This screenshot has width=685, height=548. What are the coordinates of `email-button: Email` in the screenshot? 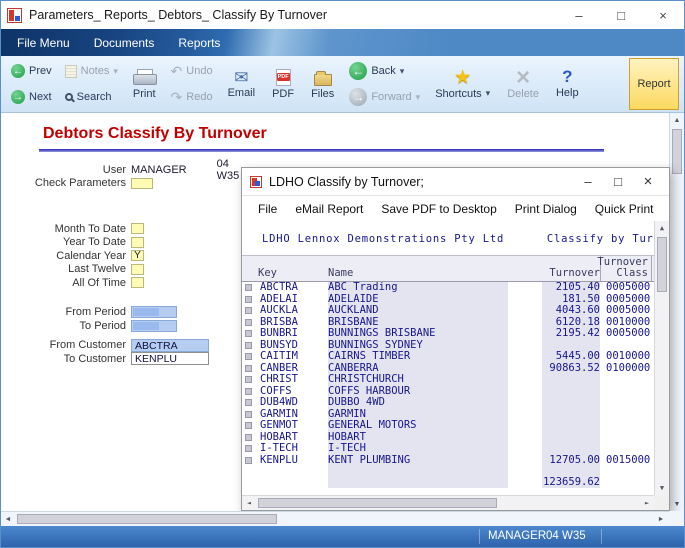 It's located at (242, 84).